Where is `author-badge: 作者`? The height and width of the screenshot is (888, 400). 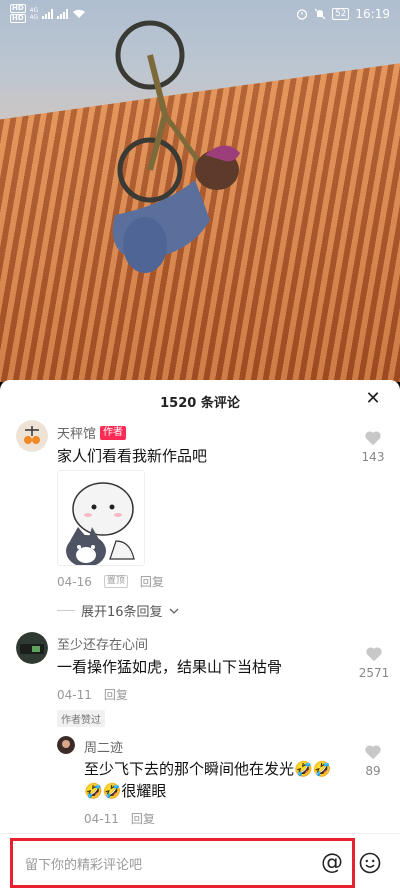 author-badge: 作者 is located at coordinates (113, 432).